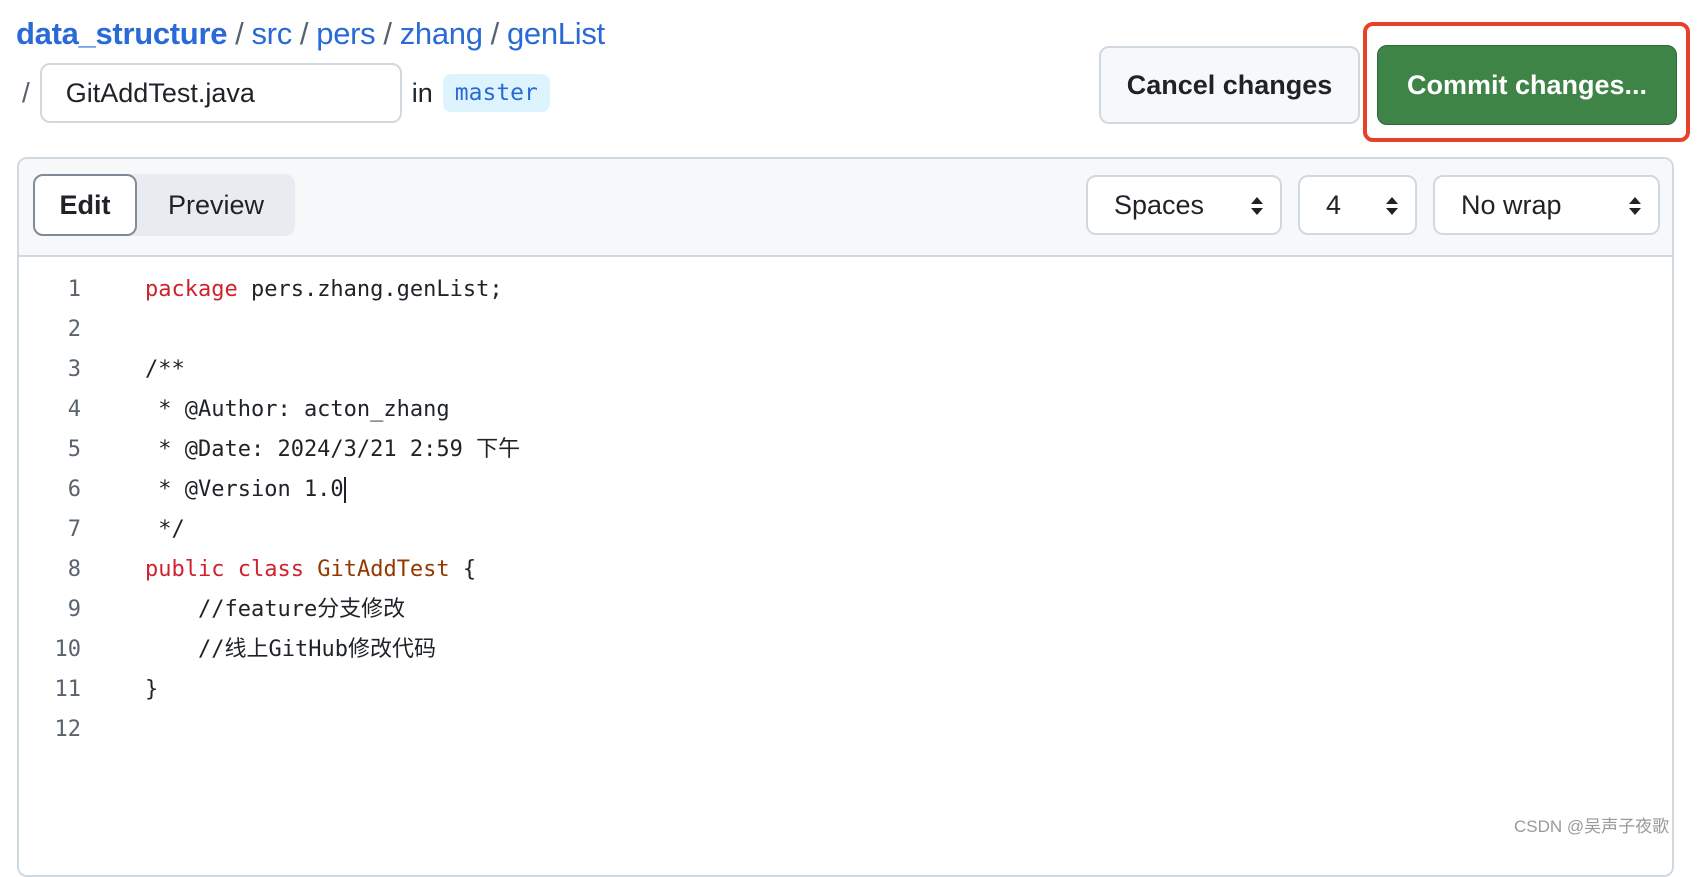  I want to click on code-token: * @Date: 2024/3/21 2:59 下午, so click(333, 449).